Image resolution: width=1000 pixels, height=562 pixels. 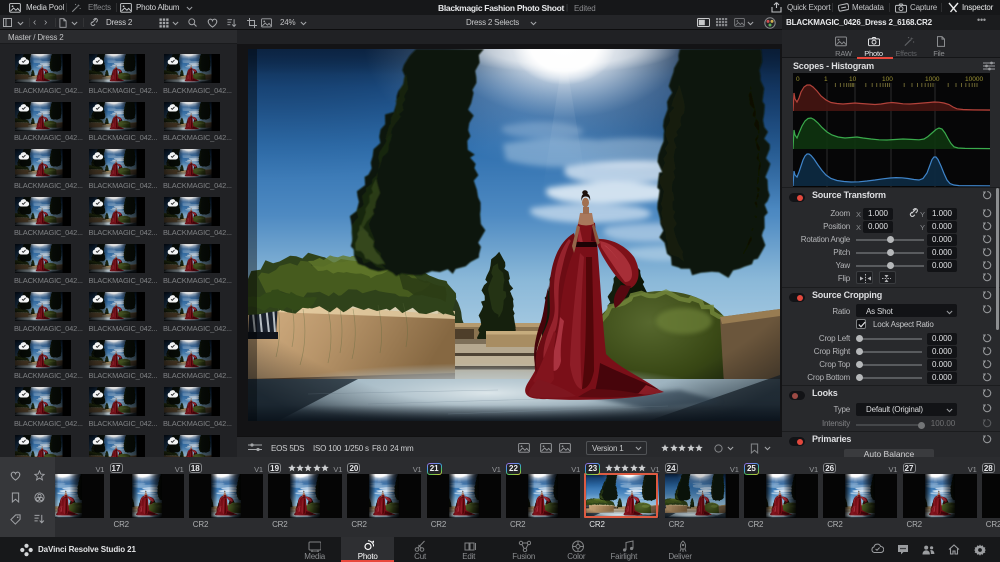 I want to click on svg-text: 1, so click(x=826, y=79).